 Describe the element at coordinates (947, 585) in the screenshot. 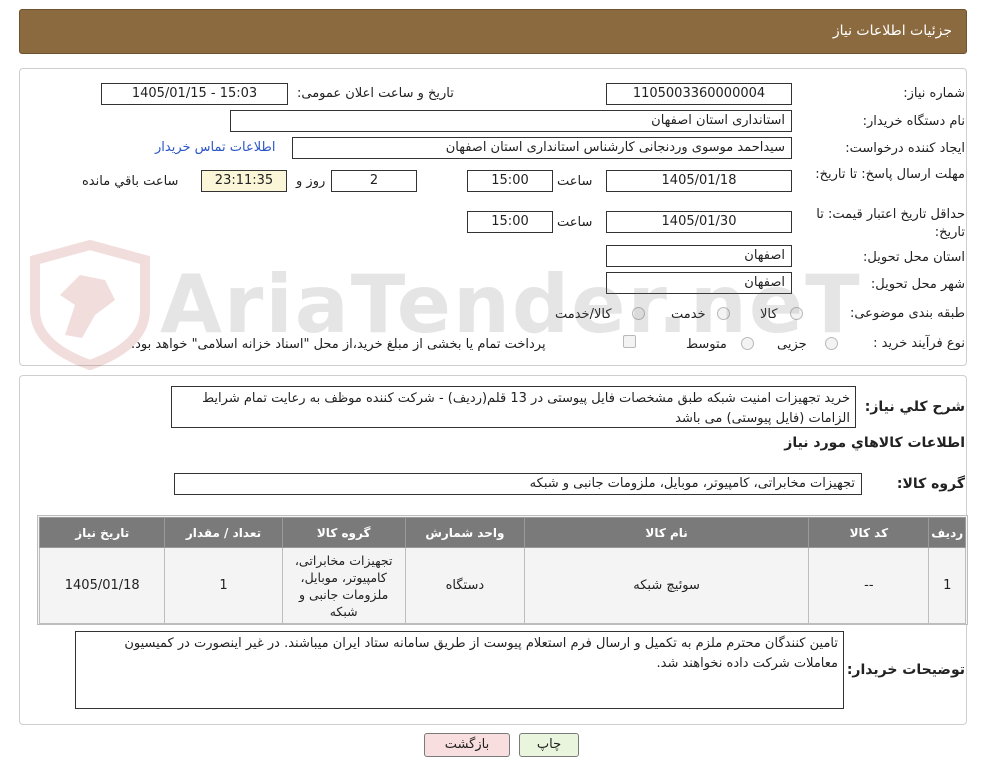

I see `cell-row: 1` at that location.